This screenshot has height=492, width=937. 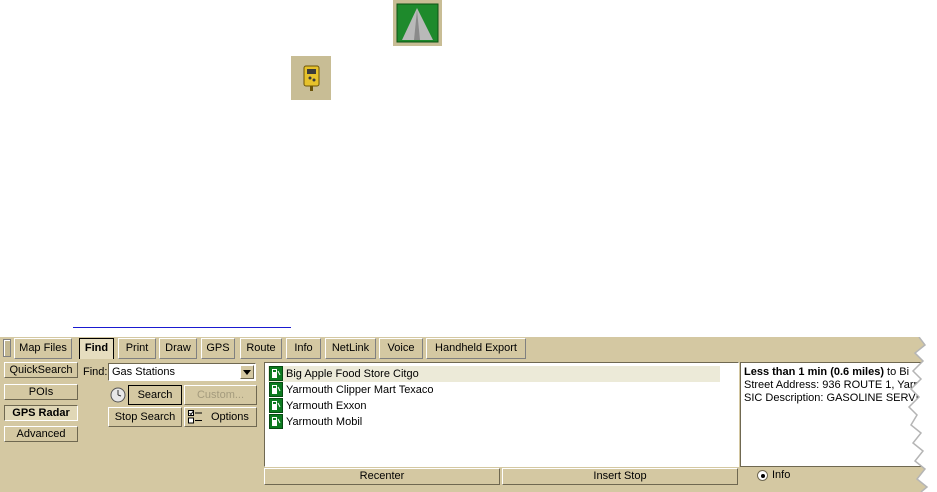 I want to click on list-item: Yarmouth Mobil, so click(x=494, y=422).